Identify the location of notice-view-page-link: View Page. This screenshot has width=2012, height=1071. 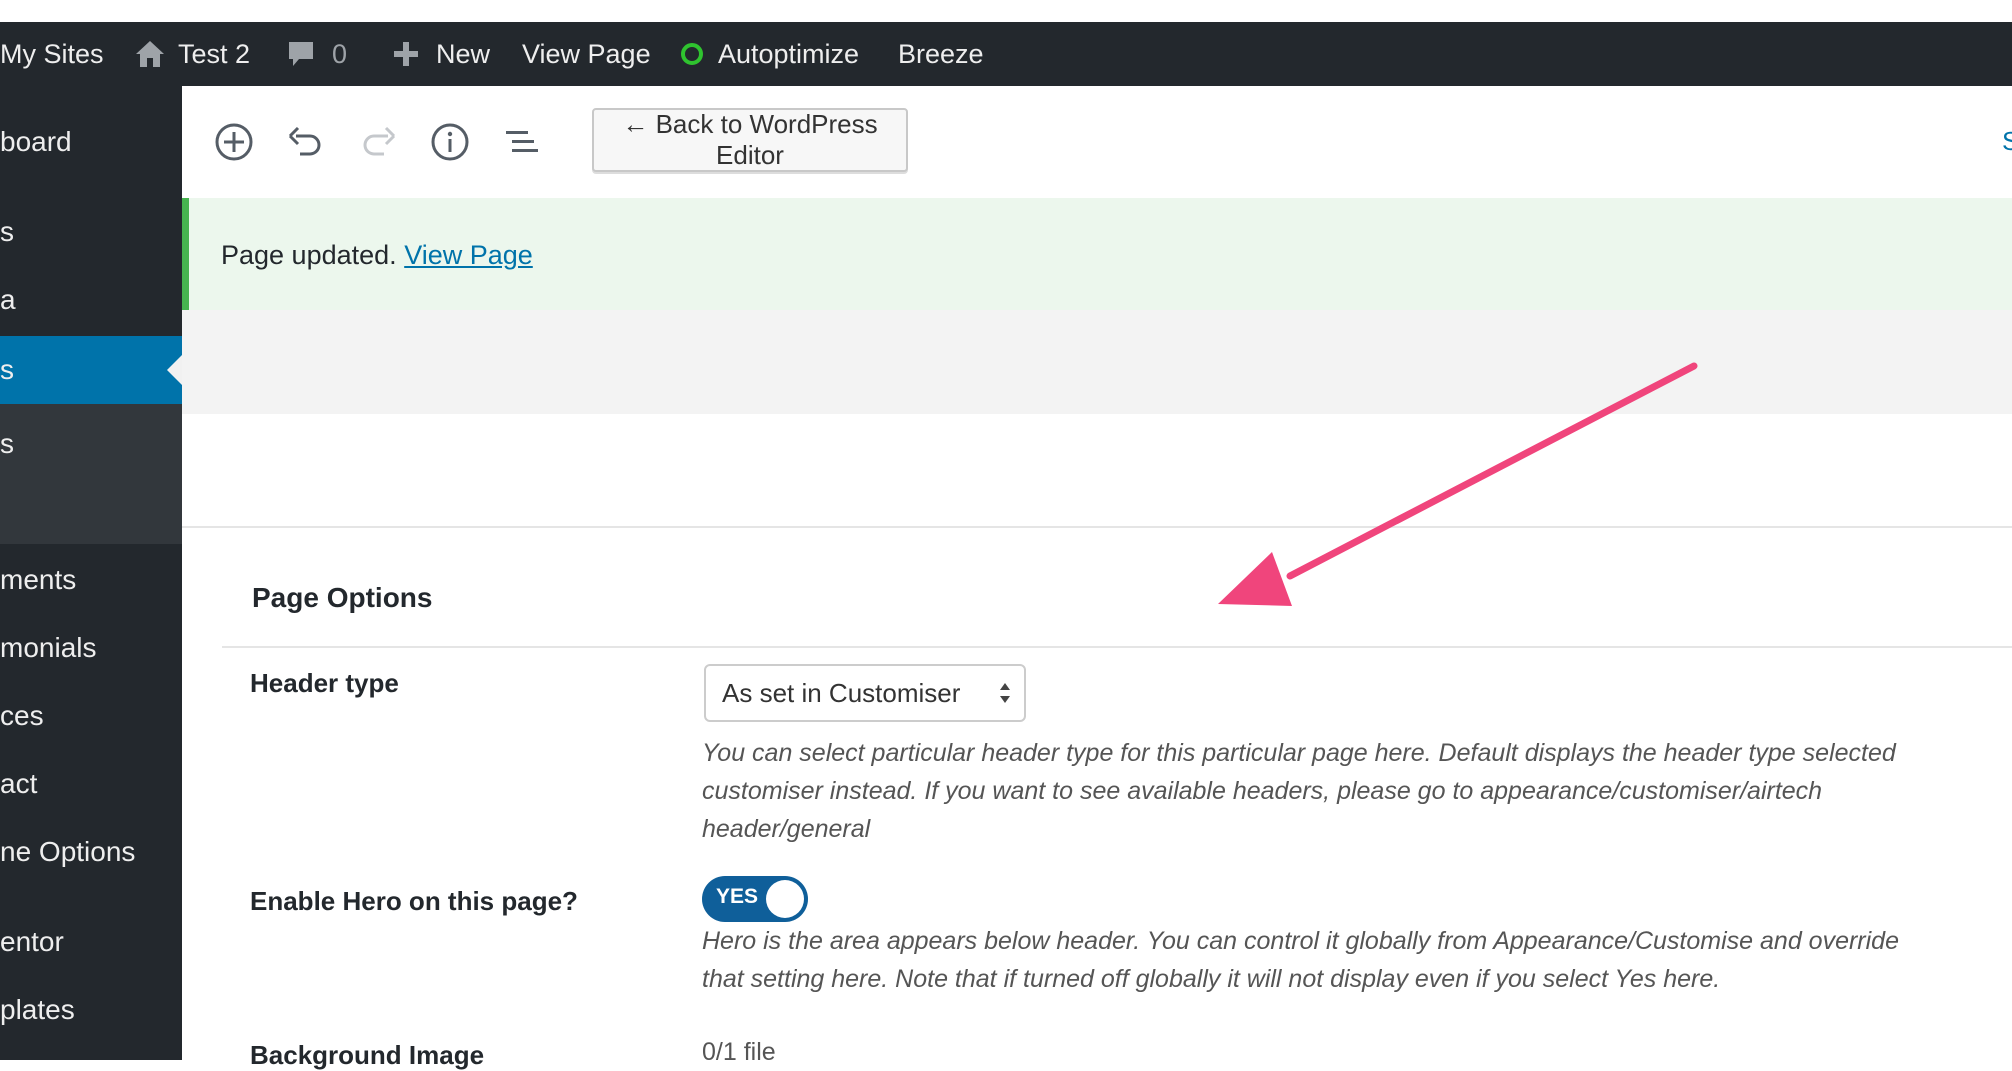
(468, 255).